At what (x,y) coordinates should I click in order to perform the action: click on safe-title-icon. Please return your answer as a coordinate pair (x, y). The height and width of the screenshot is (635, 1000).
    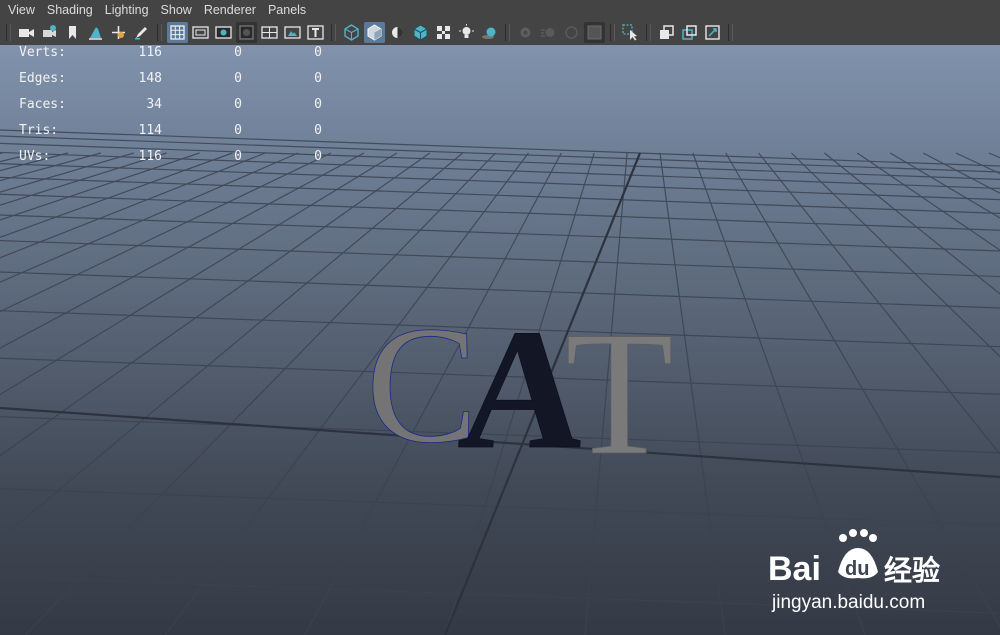
    Looking at the image, I should click on (315, 32).